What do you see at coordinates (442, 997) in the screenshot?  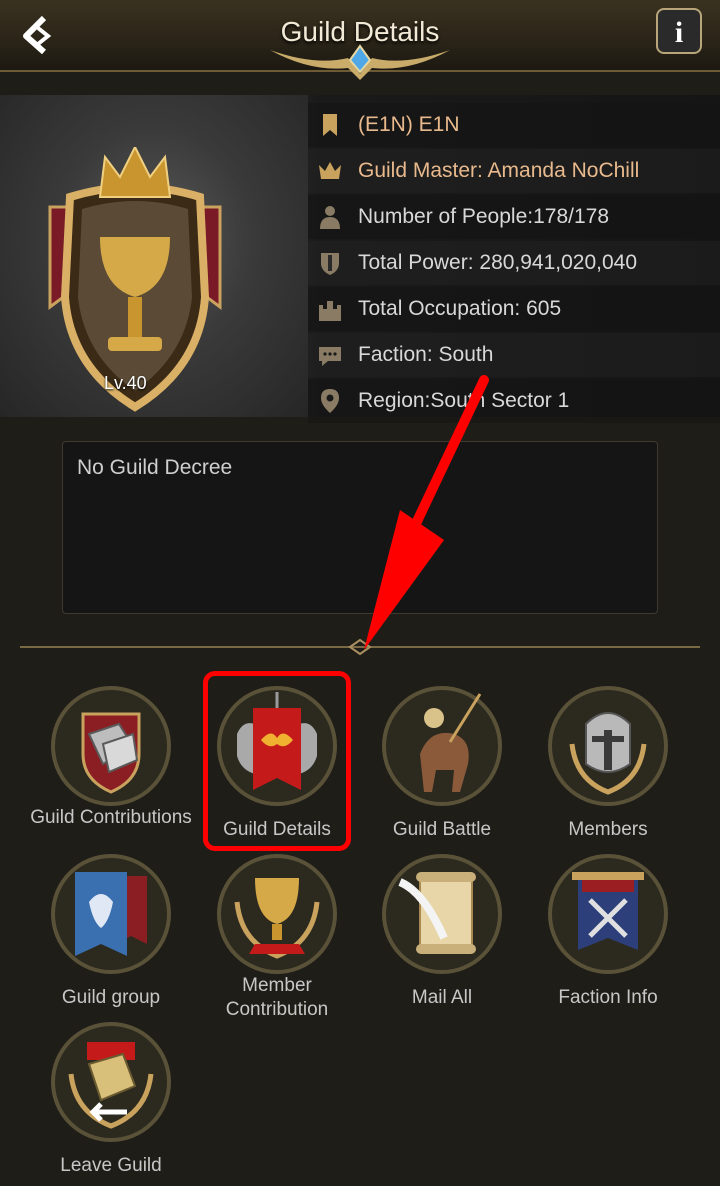 I see `menu-label: Mail All` at bounding box center [442, 997].